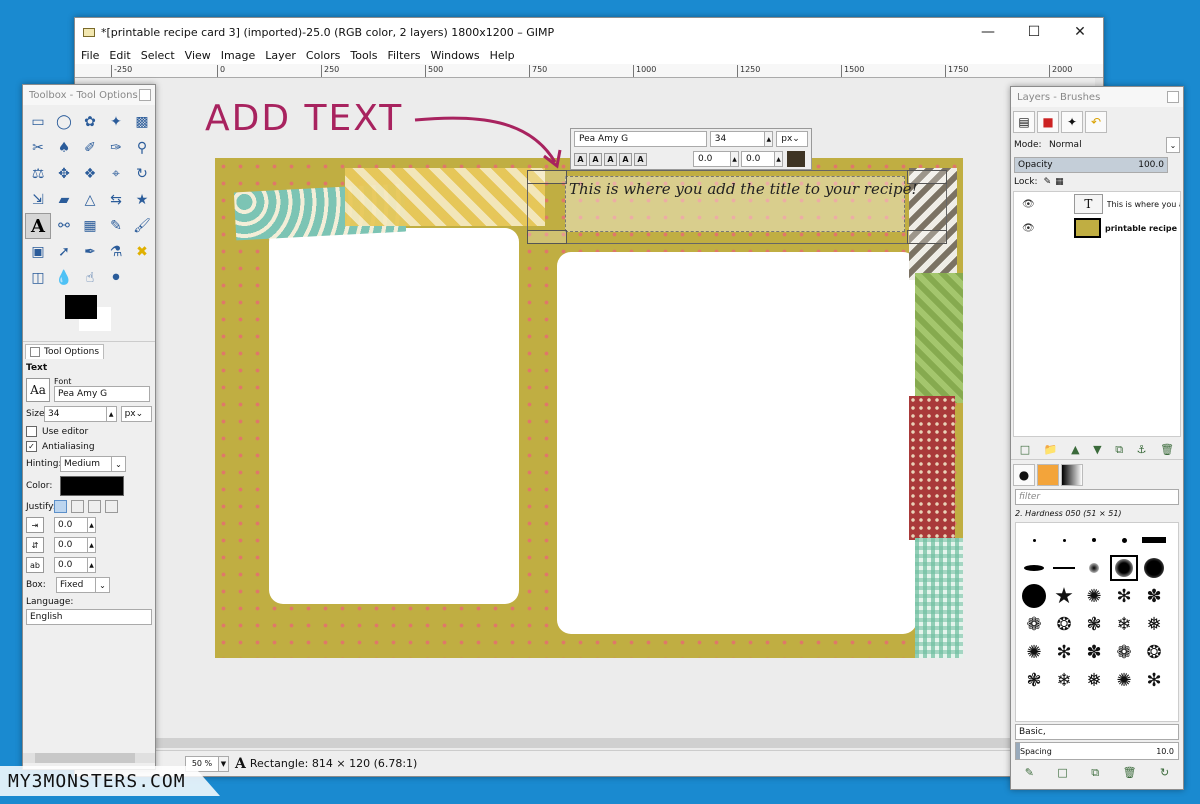 The width and height of the screenshot is (1200, 804). What do you see at coordinates (1095, 772) in the screenshot?
I see `duplicate-brush-icon: ⧉` at bounding box center [1095, 772].